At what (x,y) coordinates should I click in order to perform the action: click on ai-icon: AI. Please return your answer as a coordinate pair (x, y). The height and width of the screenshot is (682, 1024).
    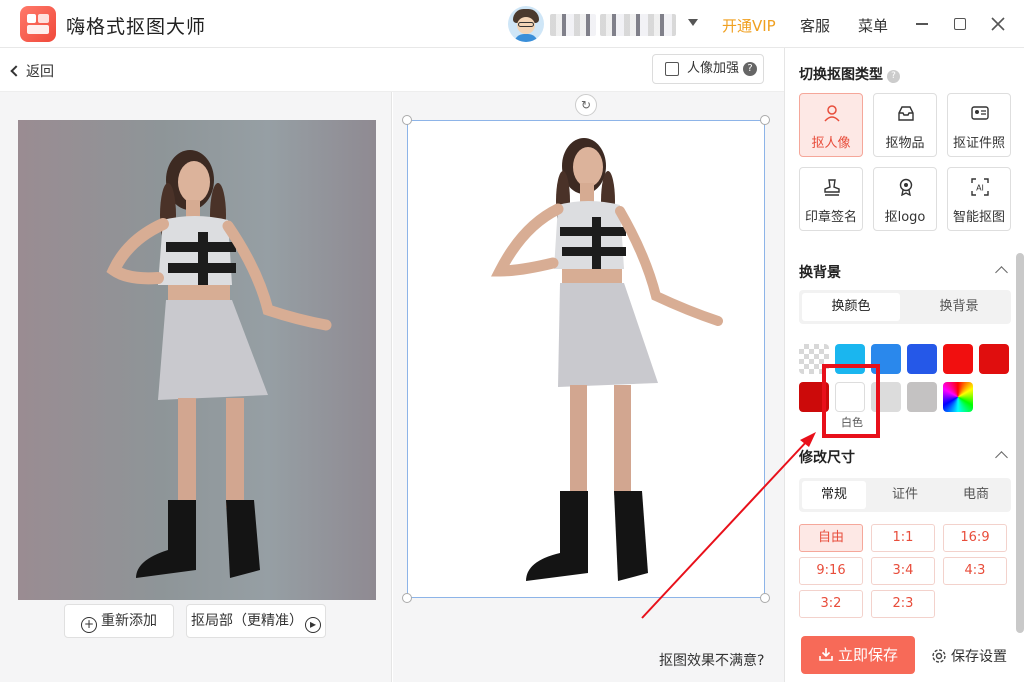
    Looking at the image, I should click on (980, 187).